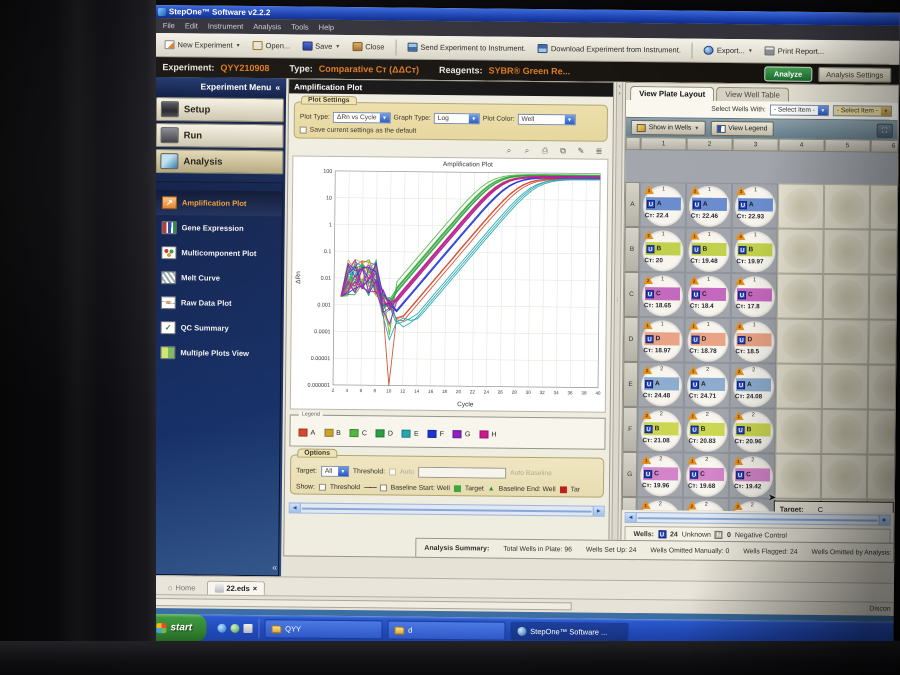 The width and height of the screenshot is (900, 675). I want to click on menu-help: Help, so click(327, 27).